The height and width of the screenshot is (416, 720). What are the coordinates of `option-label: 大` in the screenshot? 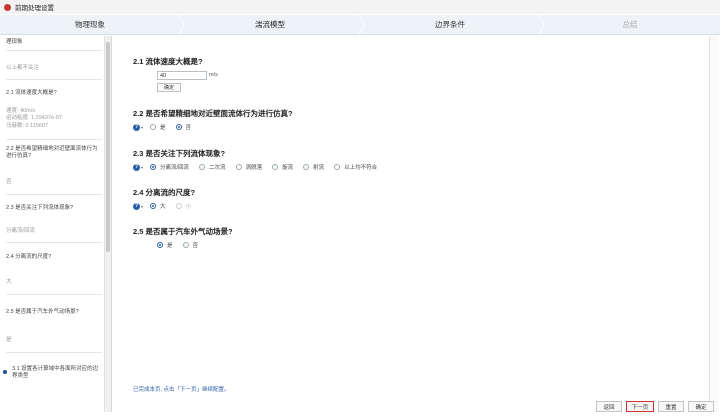 It's located at (163, 207).